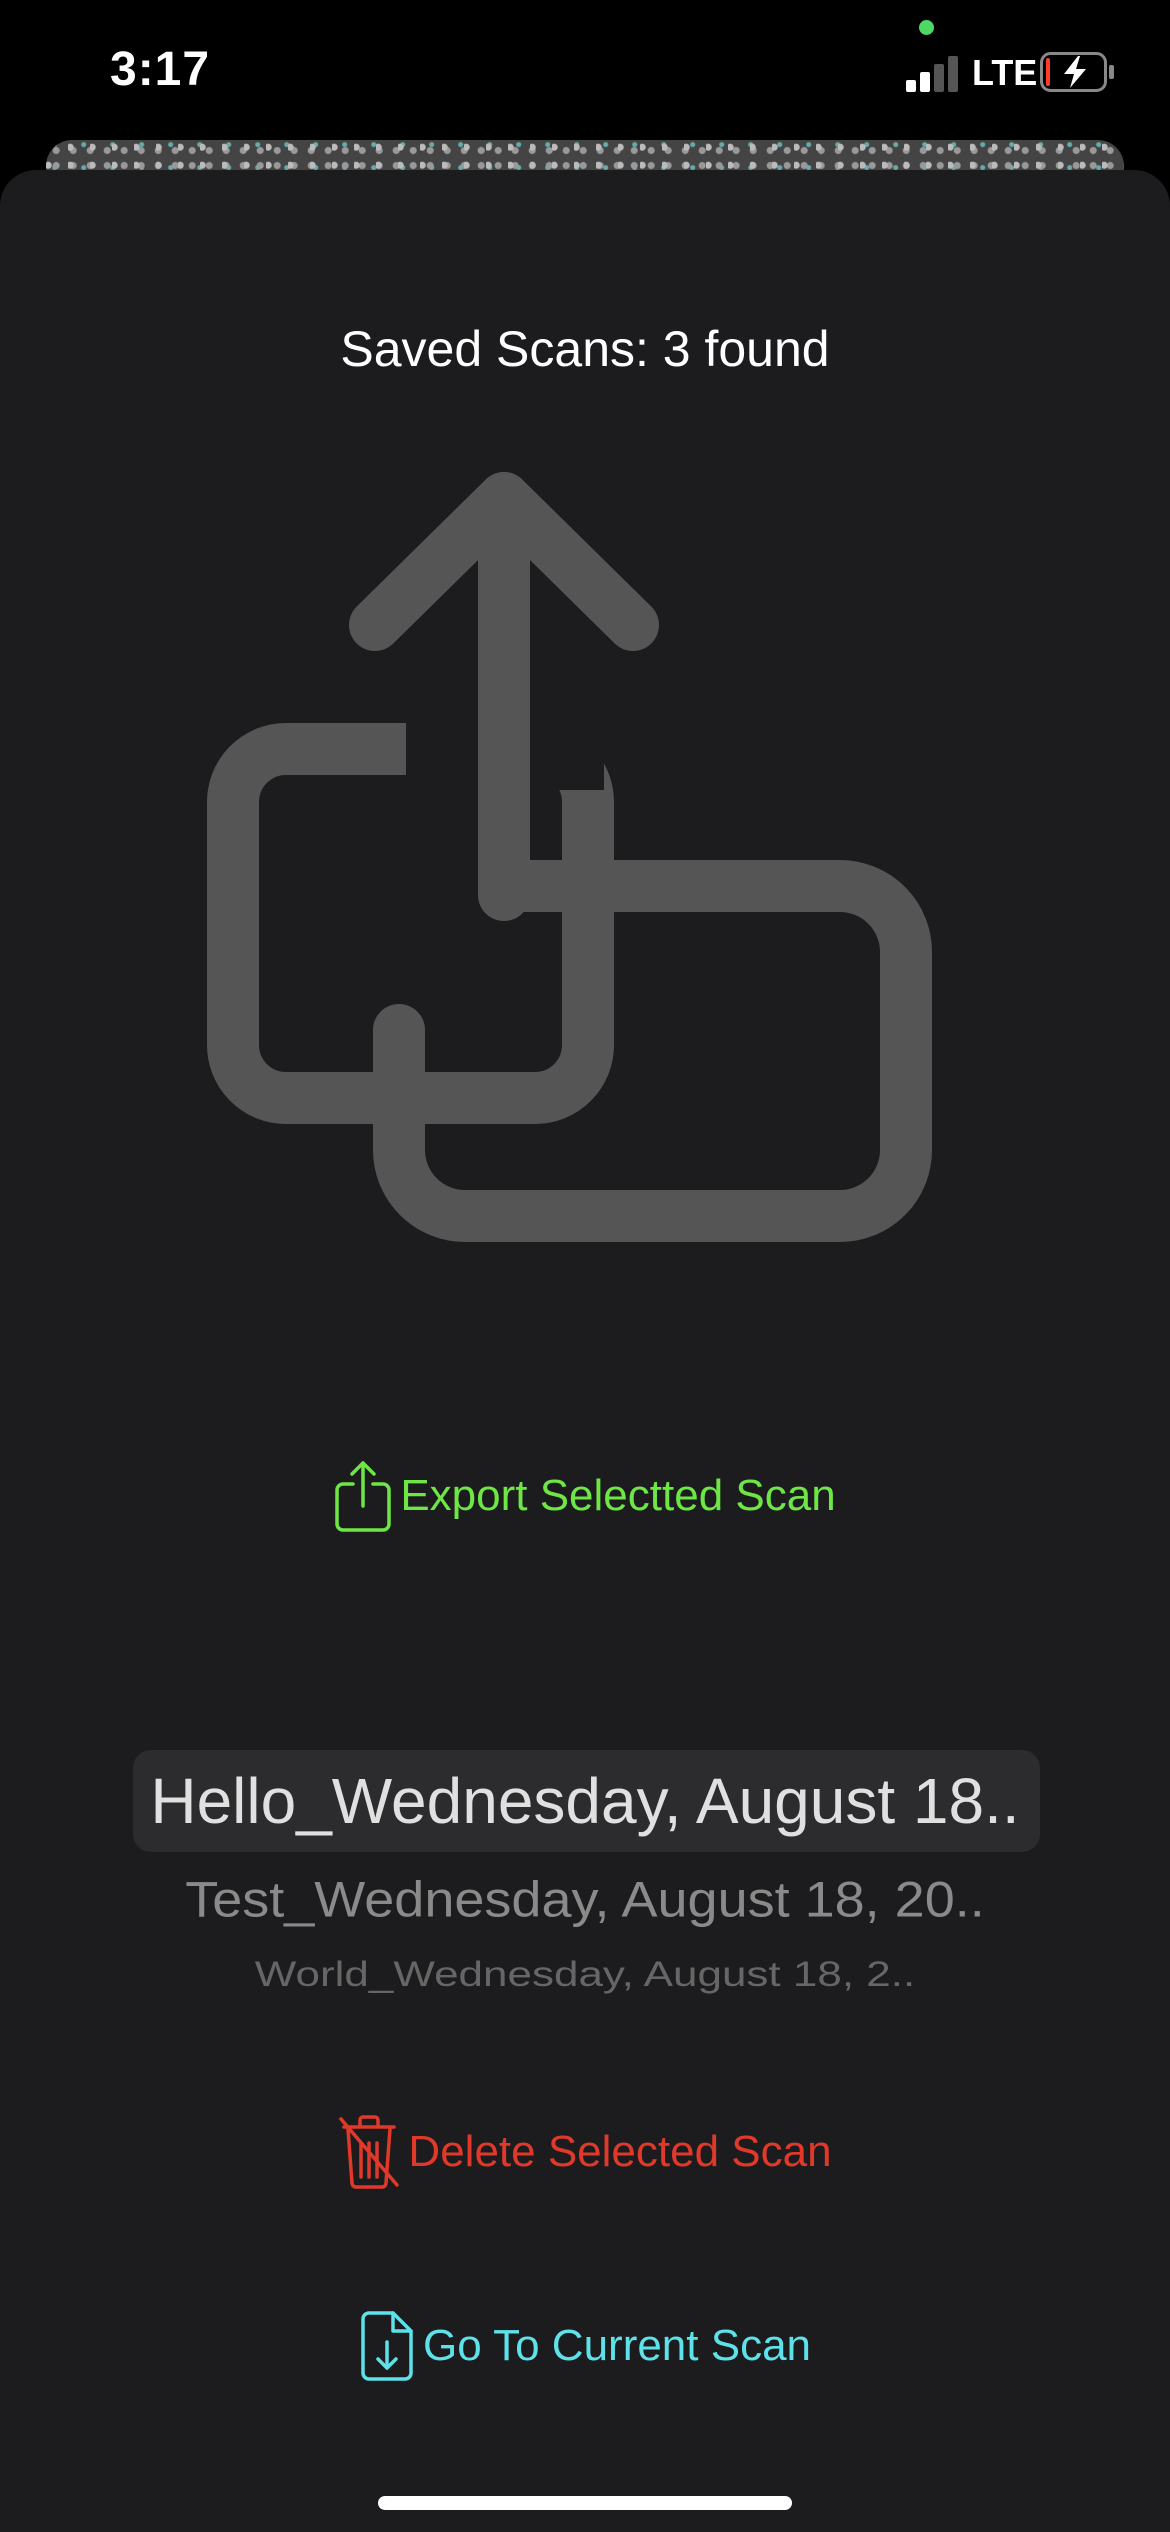 The width and height of the screenshot is (1170, 2532). Describe the element at coordinates (585, 1899) in the screenshot. I see `picker-item: Test_Wednesday, August 18, 20..` at that location.